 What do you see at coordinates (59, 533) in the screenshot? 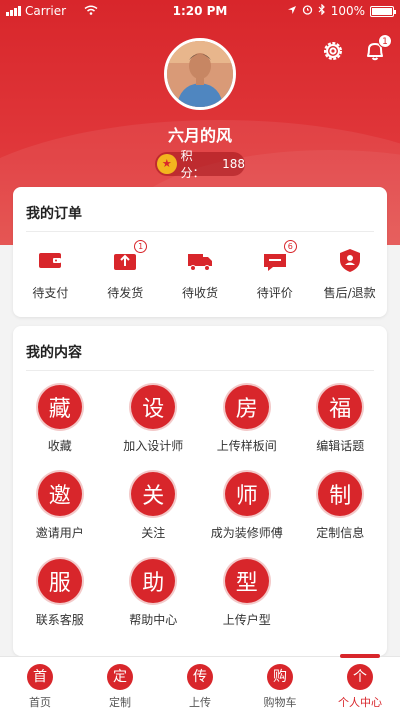
I see `content-item-label: 邀请用户` at bounding box center [59, 533].